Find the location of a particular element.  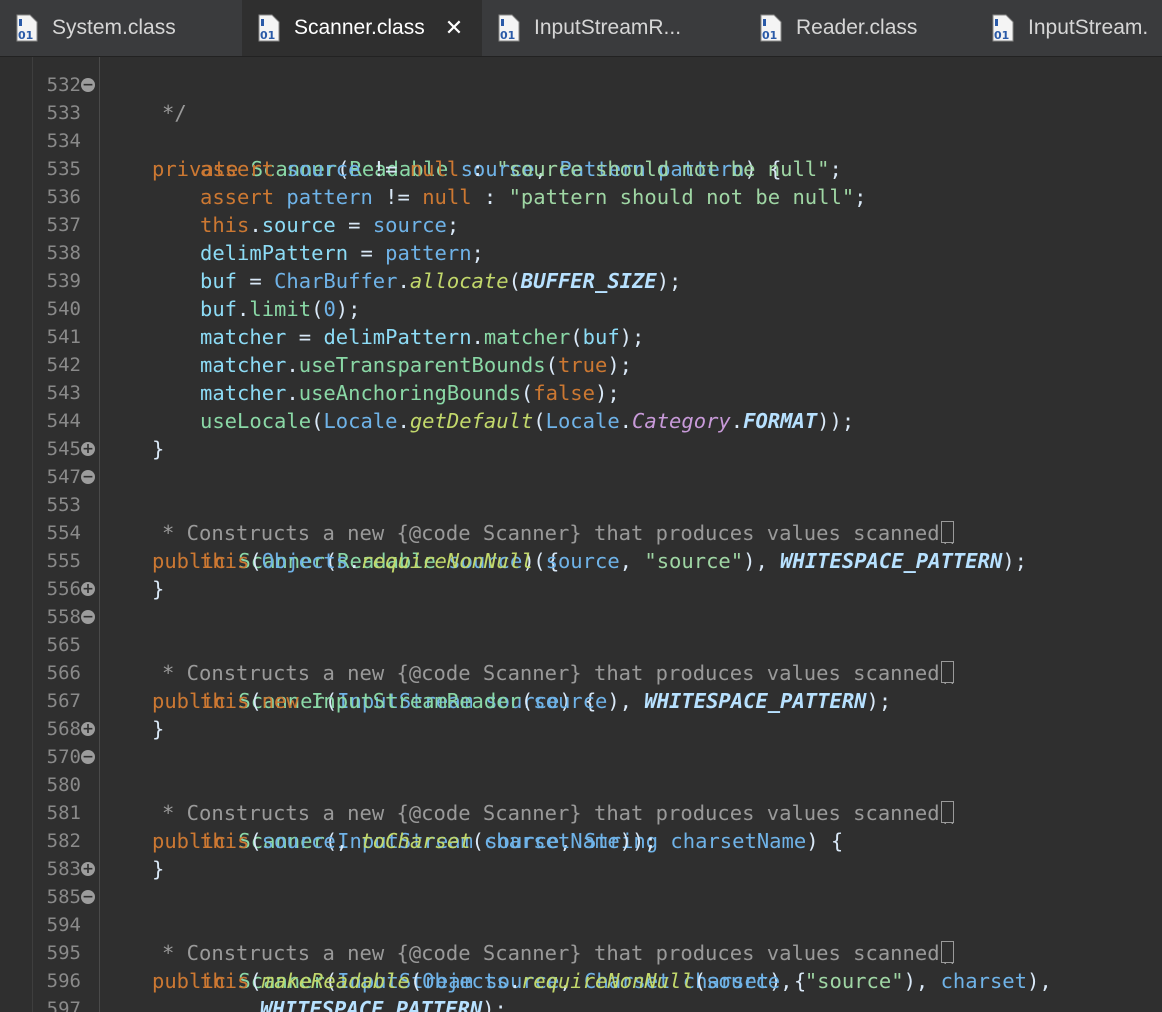

tab-scanner-class: 01 Scanner.class ✕ is located at coordinates (362, 28).